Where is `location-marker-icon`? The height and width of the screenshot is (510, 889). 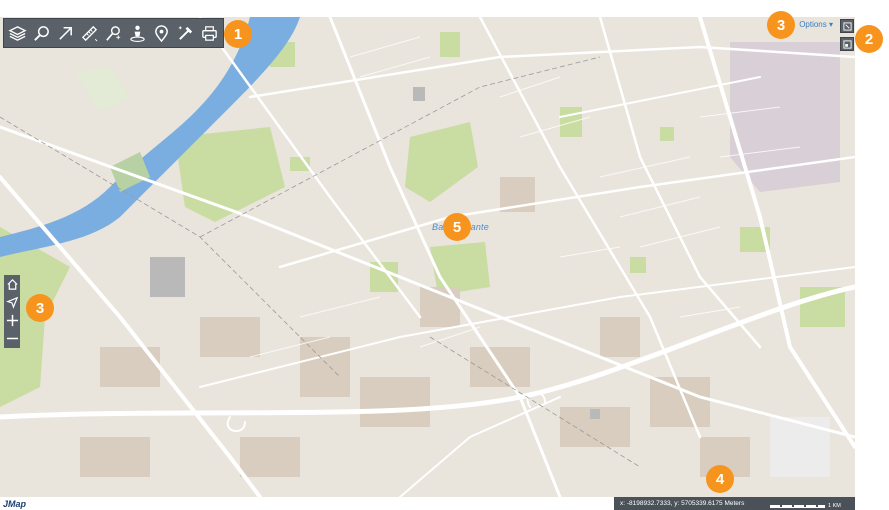 location-marker-icon is located at coordinates (161, 33).